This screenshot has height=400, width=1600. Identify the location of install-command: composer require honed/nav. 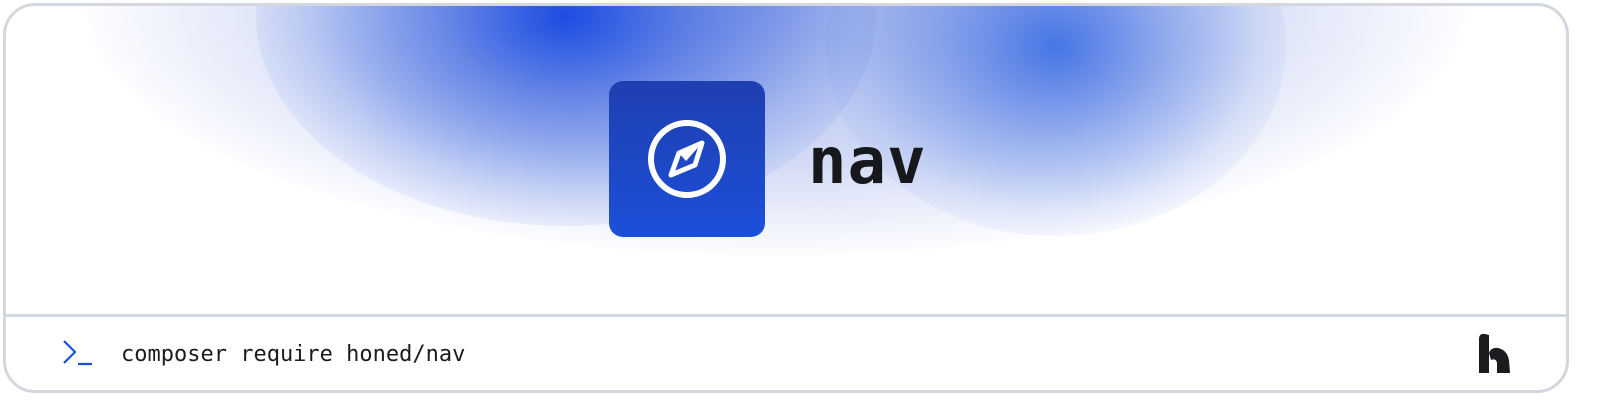
(293, 355).